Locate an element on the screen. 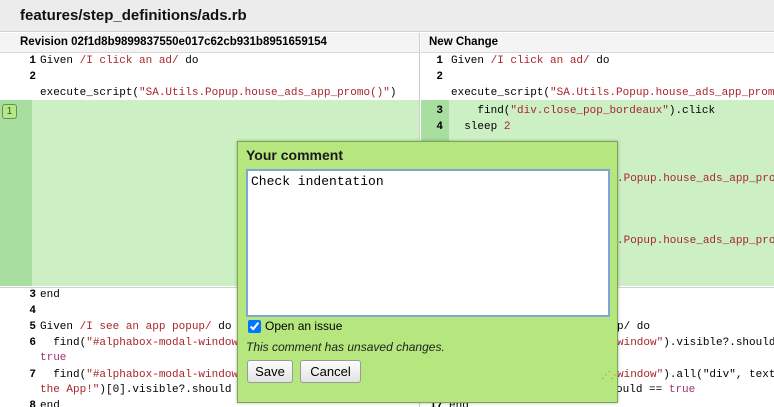 This screenshot has height=407, width=774. cancel-button: Cancel is located at coordinates (330, 371).